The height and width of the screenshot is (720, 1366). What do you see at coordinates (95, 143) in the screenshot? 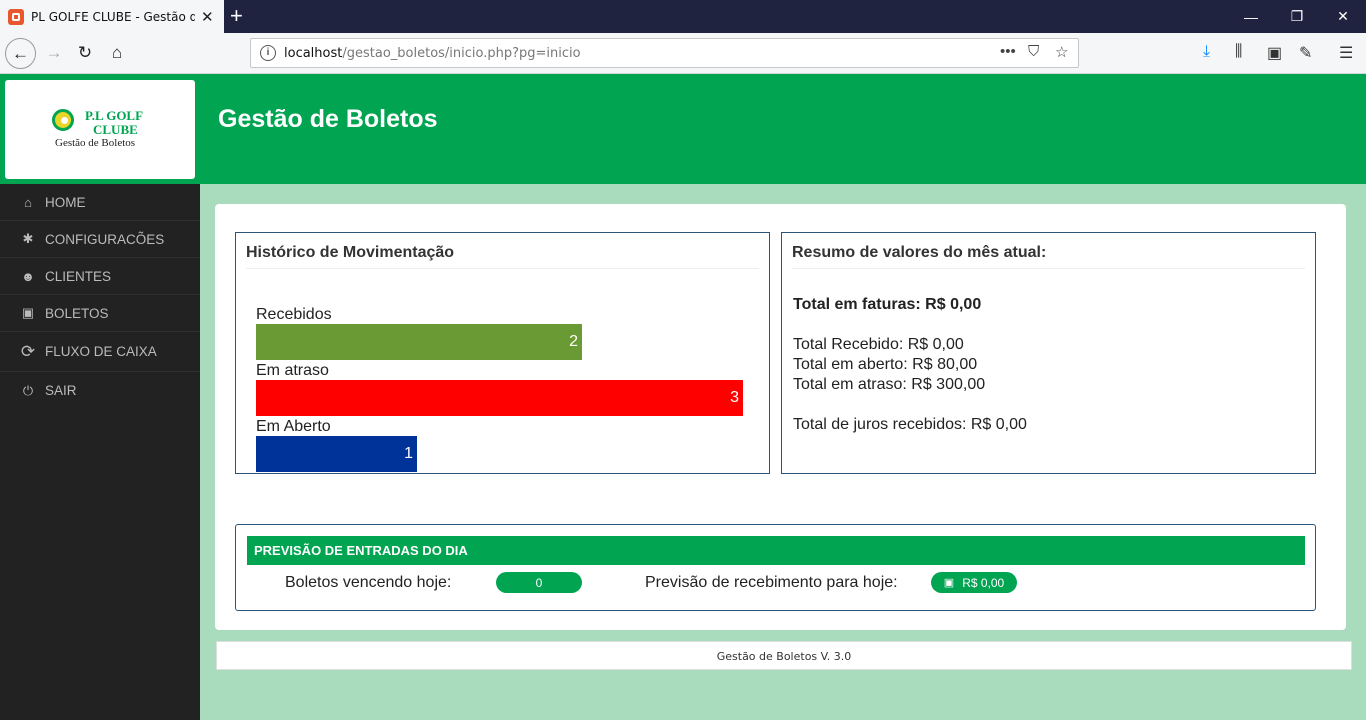
I see `logo-subtitle: Gestão de Boletos` at bounding box center [95, 143].